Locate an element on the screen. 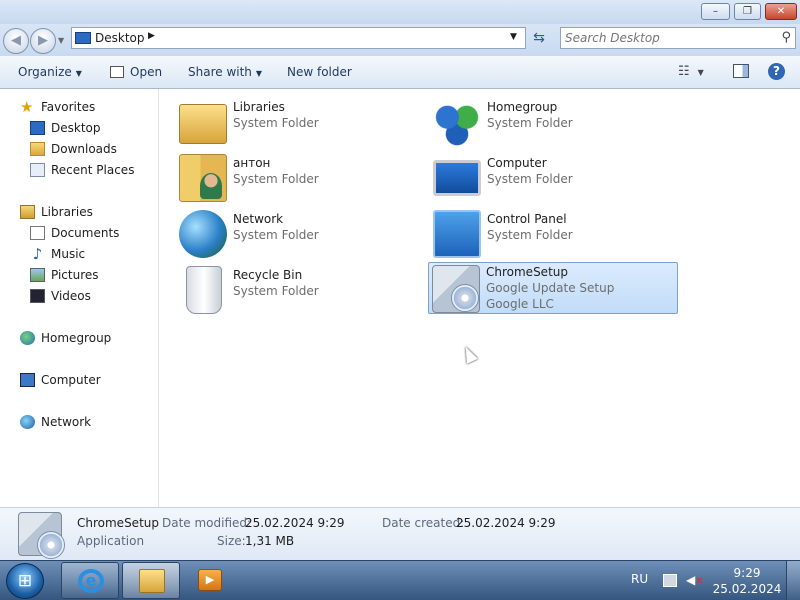 This screenshot has width=800, height=600. media-player-icon: ▶ is located at coordinates (210, 579).